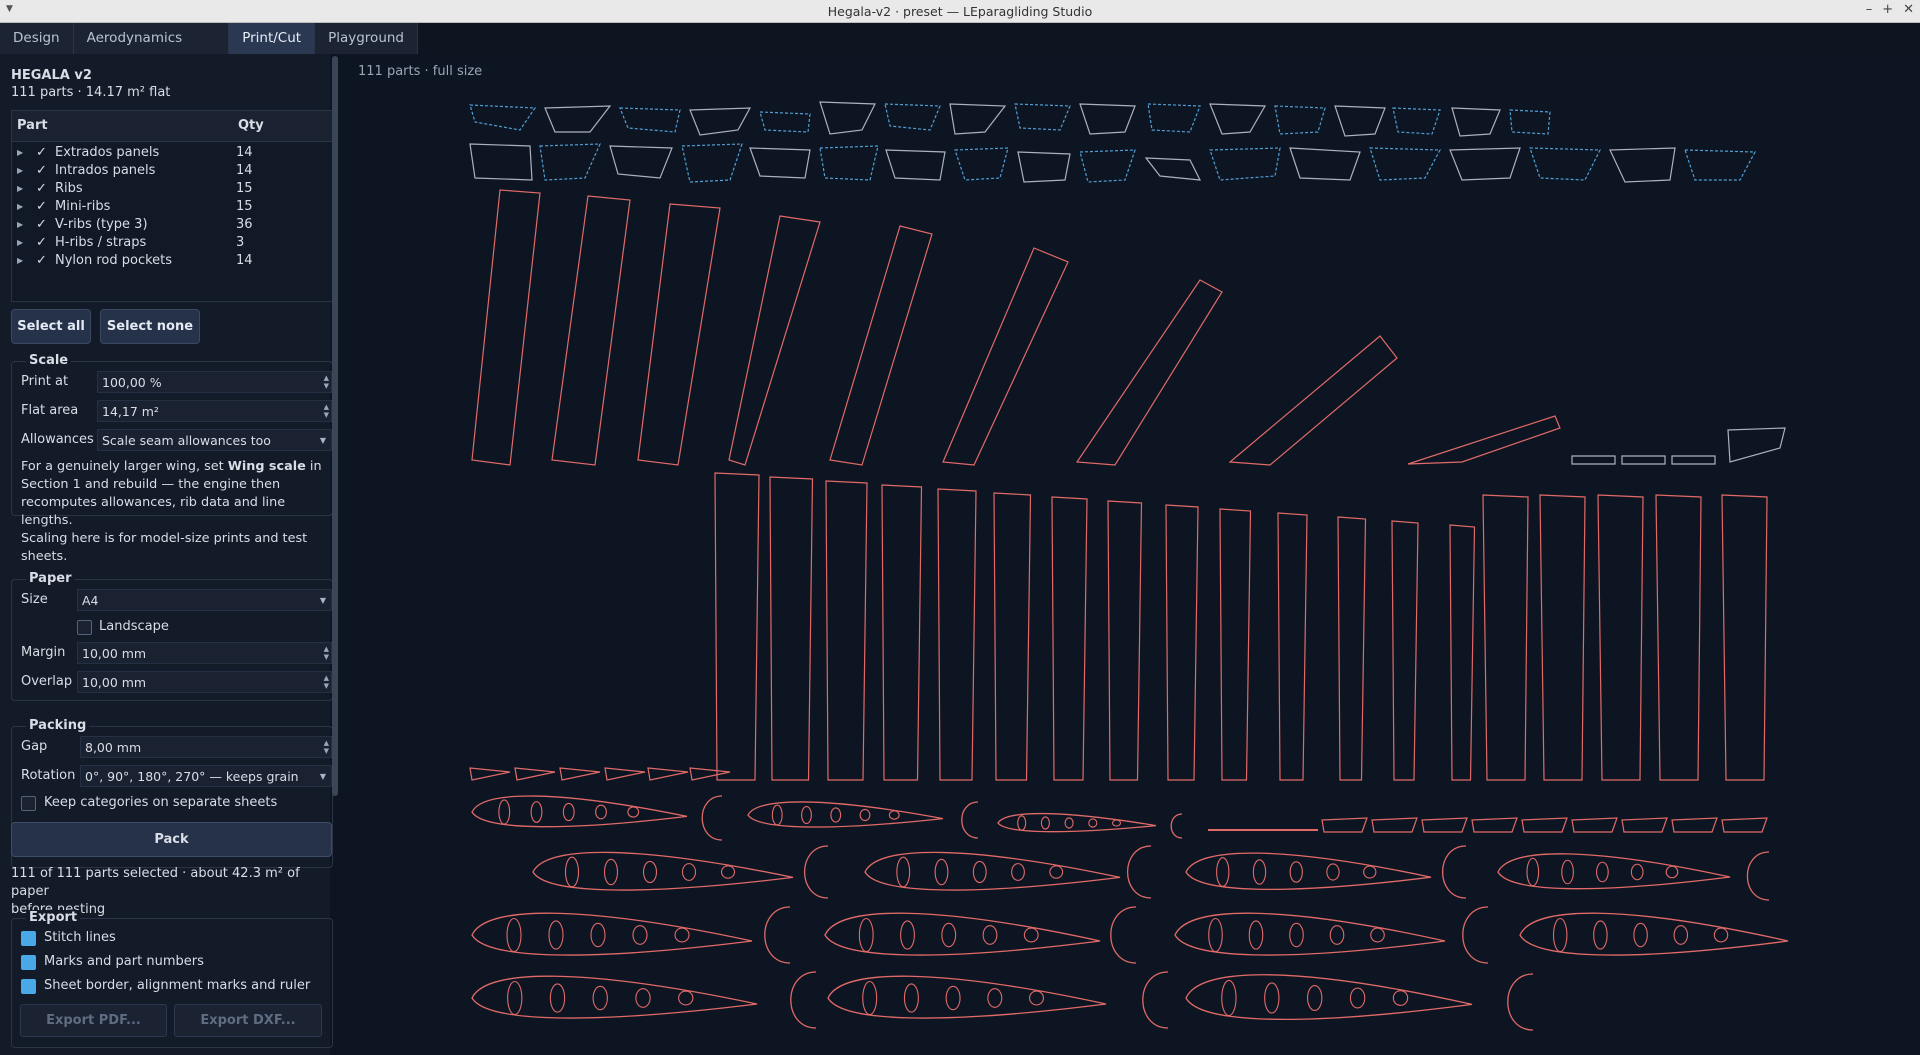 The image size is (1920, 1055). What do you see at coordinates (28, 962) in the screenshot?
I see `marks-checkbox` at bounding box center [28, 962].